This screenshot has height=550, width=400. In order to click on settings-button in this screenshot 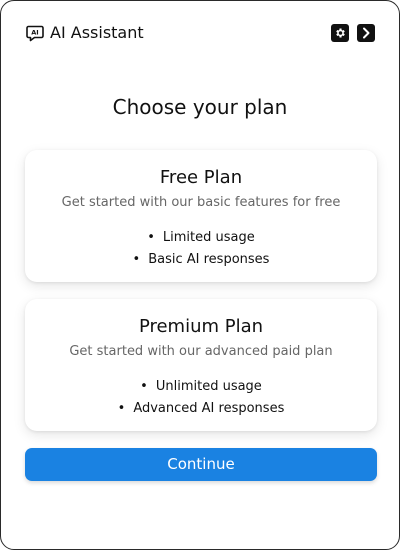, I will do `click(340, 33)`.